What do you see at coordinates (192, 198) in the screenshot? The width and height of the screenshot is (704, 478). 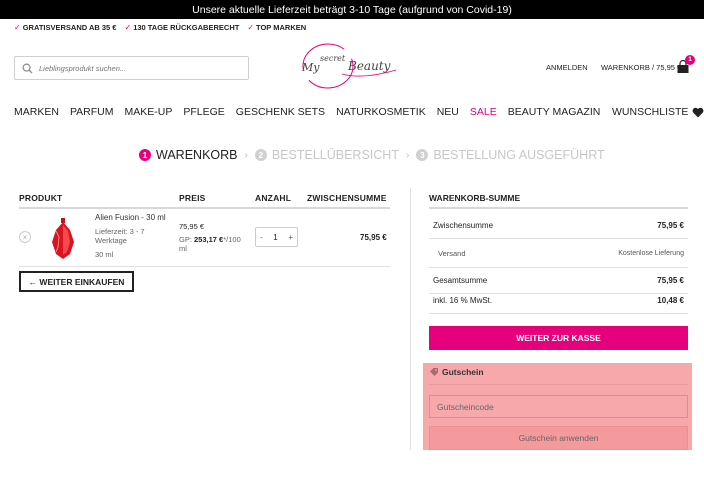 I see `col-header-price: PREIS` at bounding box center [192, 198].